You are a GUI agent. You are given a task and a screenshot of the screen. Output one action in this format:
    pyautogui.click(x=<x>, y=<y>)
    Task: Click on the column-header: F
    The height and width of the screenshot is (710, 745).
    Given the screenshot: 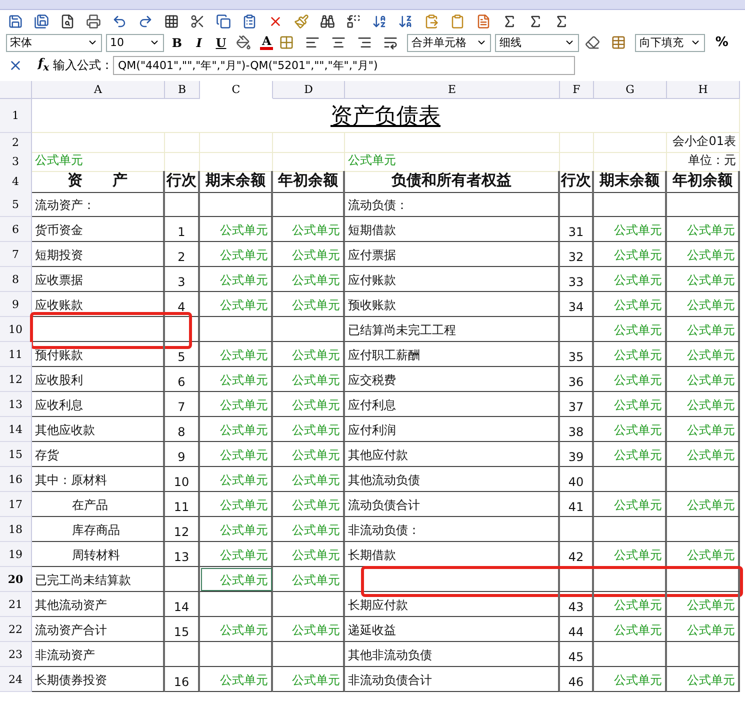 What is the action you would take?
    pyautogui.click(x=577, y=90)
    